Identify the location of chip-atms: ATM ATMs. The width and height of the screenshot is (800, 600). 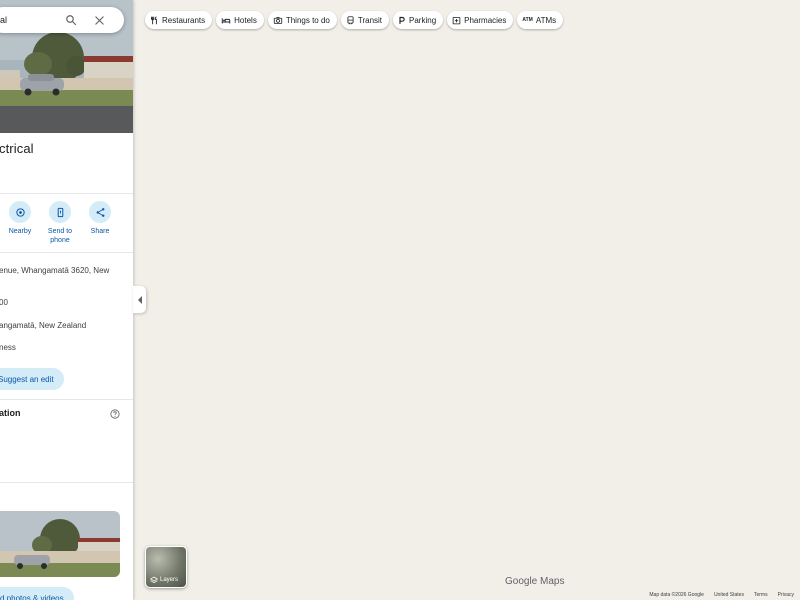
(540, 20).